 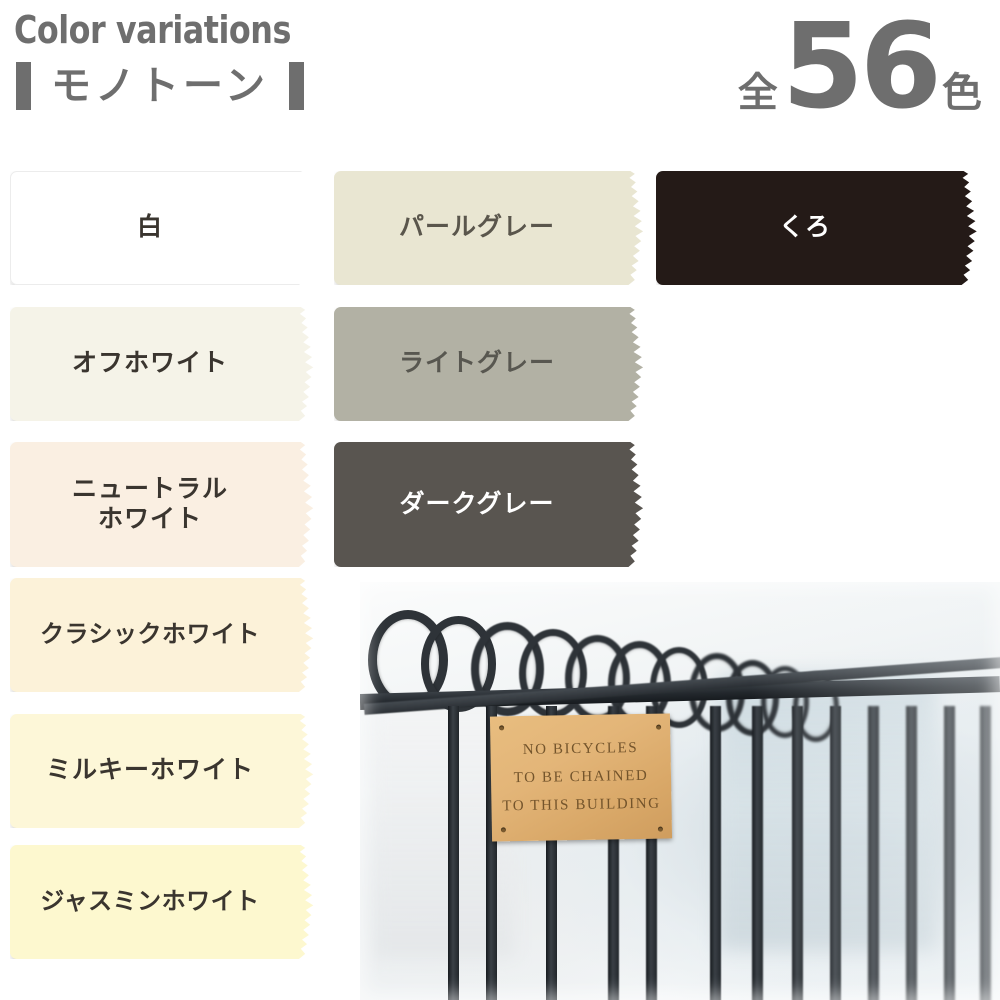 I want to click on color-swatch: 白, so click(x=162, y=228).